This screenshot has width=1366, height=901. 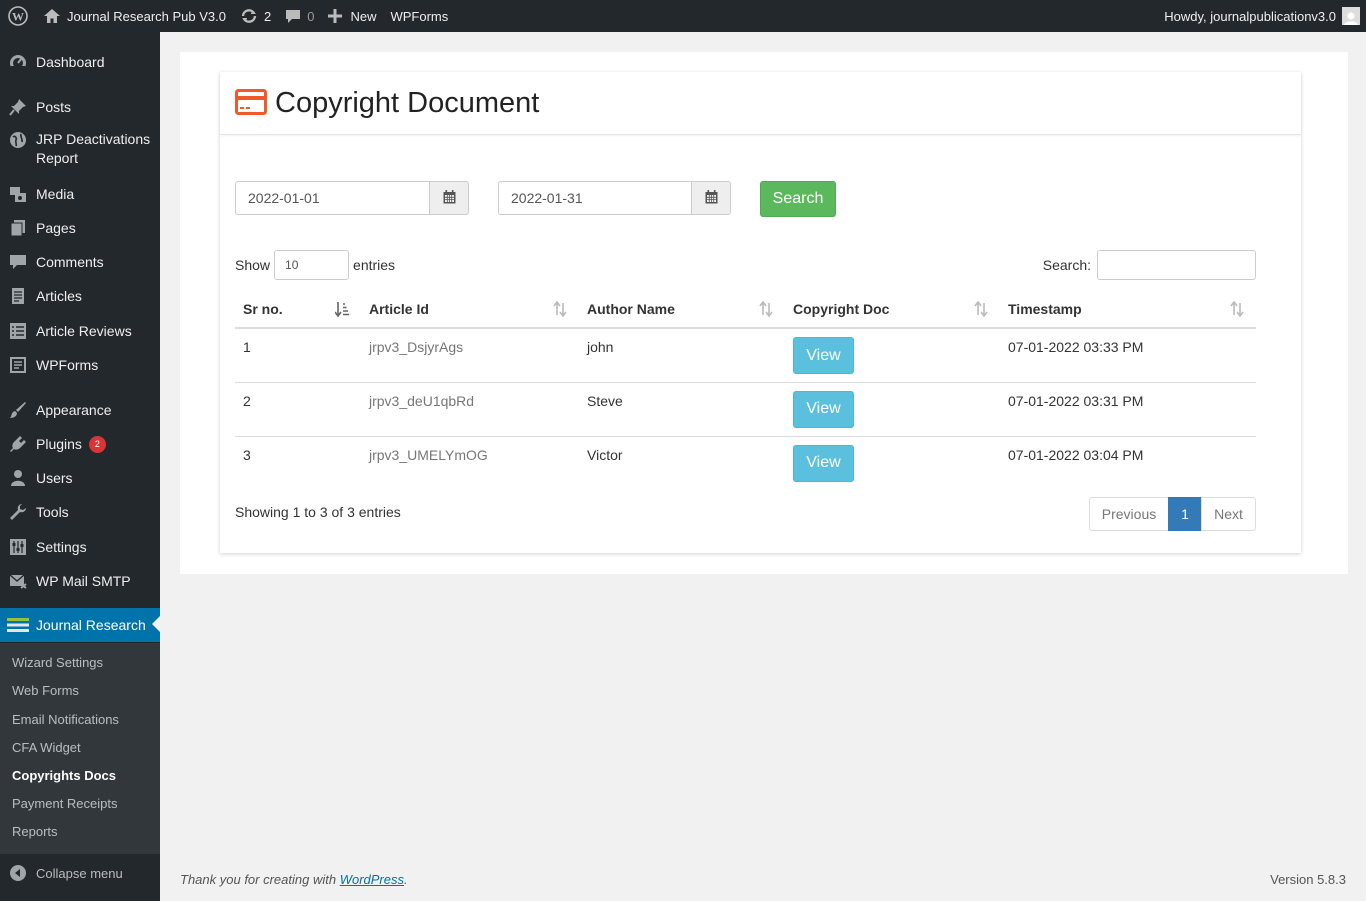 What do you see at coordinates (97, 444) in the screenshot?
I see `plugins-update-badge: 2` at bounding box center [97, 444].